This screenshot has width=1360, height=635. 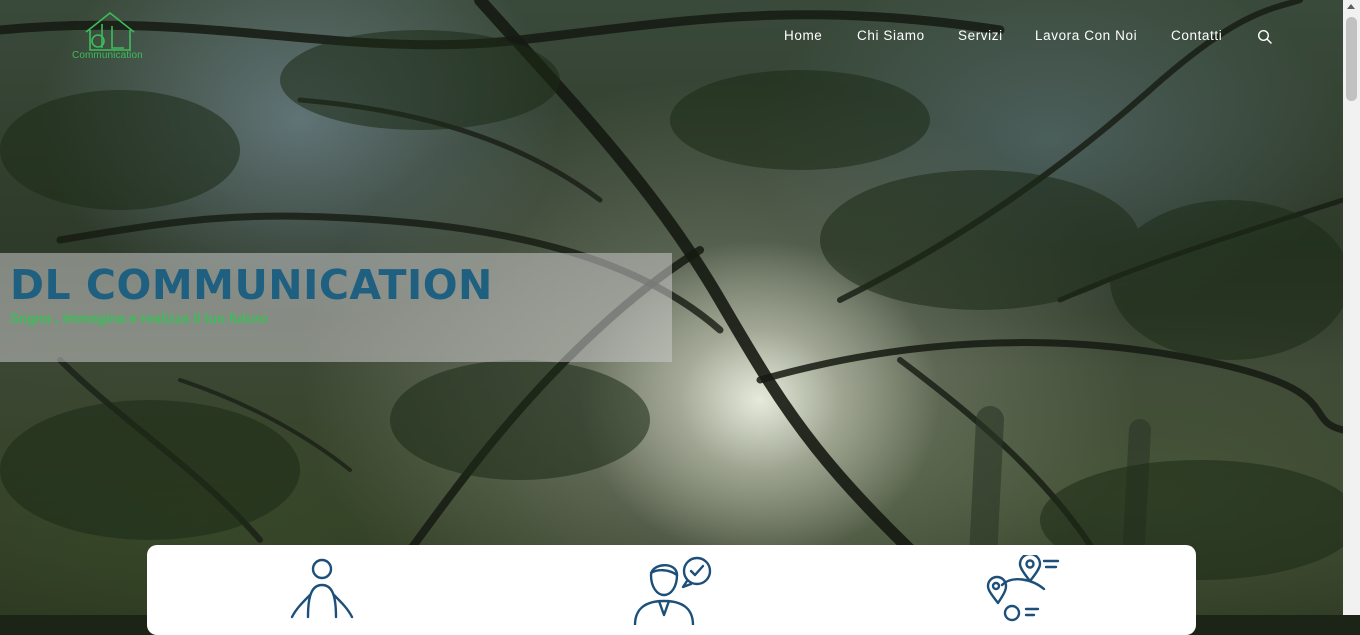 I want to click on hero-title: DL COMMUNICATION, so click(x=251, y=285).